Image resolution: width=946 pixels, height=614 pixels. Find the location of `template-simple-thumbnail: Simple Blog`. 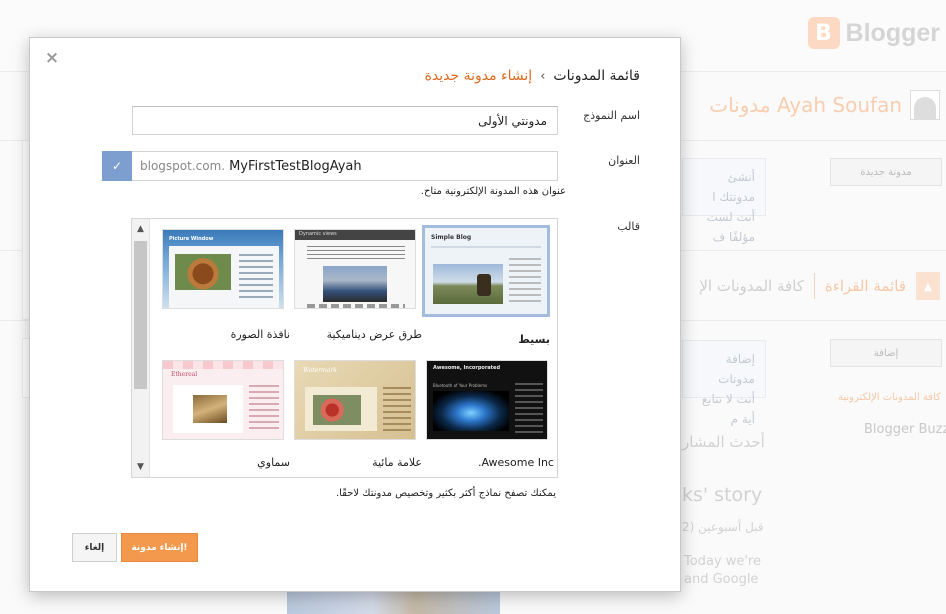

template-simple-thumbnail: Simple Blog is located at coordinates (486, 271).